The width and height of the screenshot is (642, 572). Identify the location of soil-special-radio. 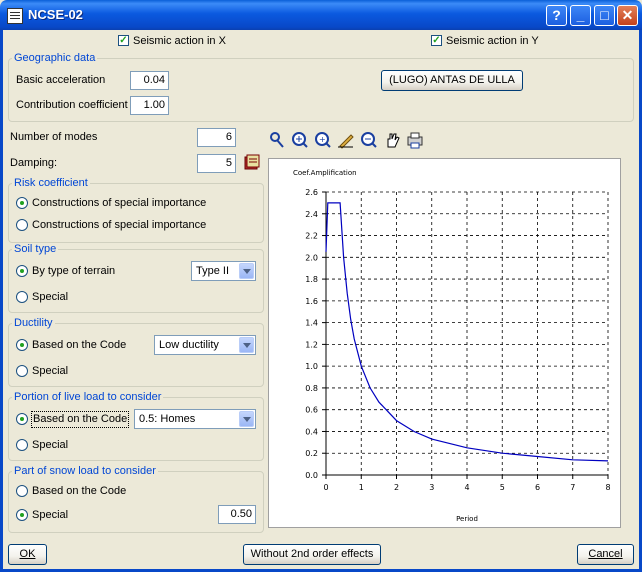
(22, 297).